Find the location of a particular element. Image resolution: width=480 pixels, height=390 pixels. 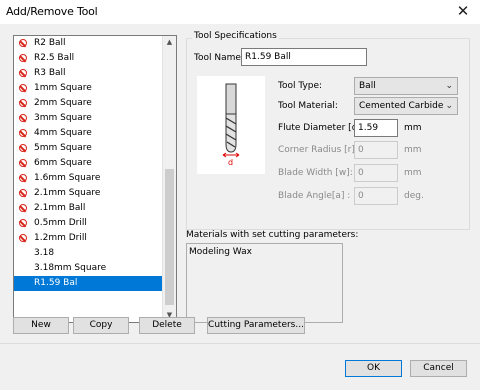

tool-list-item: 5mm Square is located at coordinates (88, 148).